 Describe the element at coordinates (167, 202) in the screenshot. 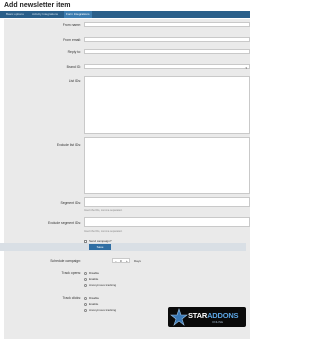

I see `segment-ids-input` at that location.